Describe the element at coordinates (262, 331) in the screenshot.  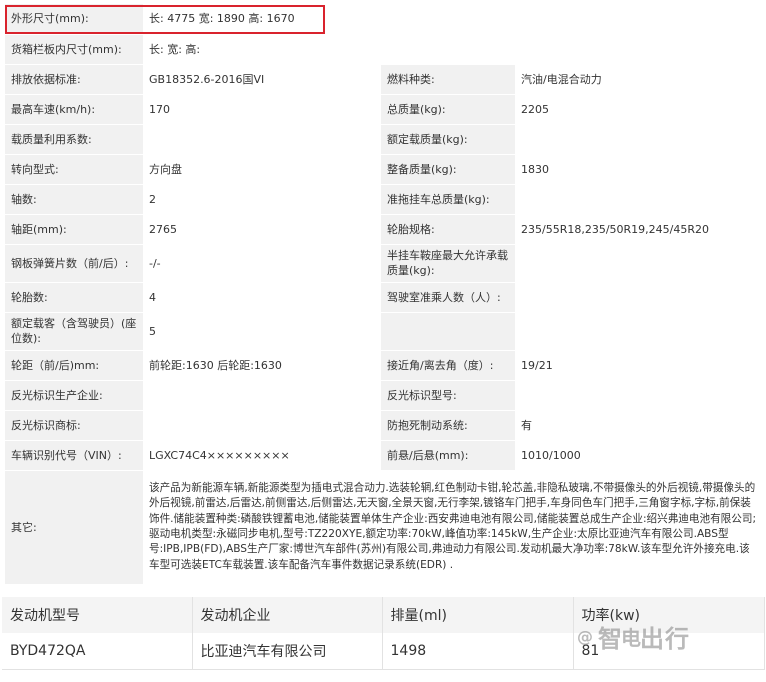
I see `spec-value: 5` at that location.